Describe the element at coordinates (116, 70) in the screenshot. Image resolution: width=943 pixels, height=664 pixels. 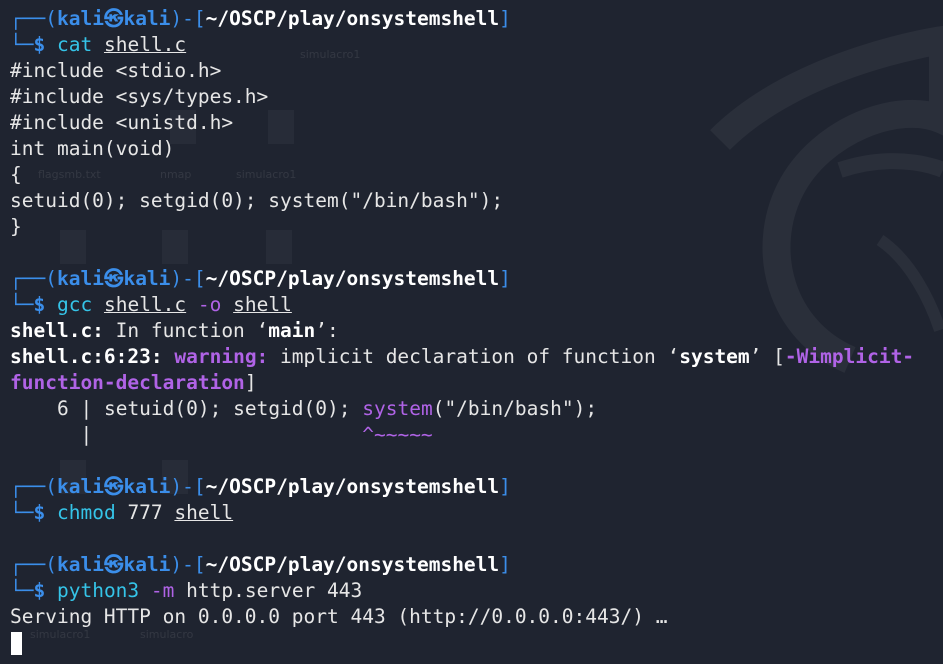
I see `output-line: #include <stdio.h>` at that location.